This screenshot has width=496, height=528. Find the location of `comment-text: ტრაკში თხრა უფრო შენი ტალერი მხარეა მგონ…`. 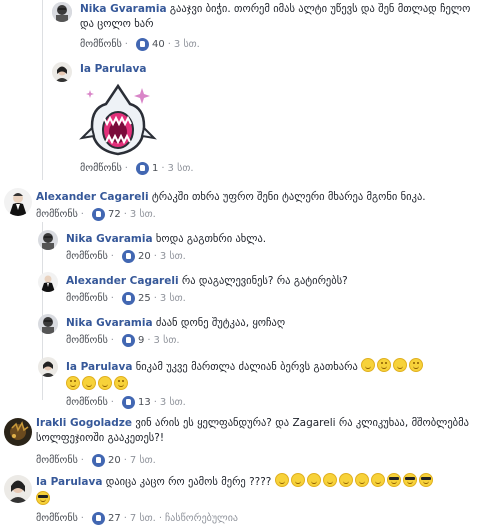

comment-text: ტრაკში თხრა უფრო შენი ტალერი მხარეა მგონ… is located at coordinates (288, 197).